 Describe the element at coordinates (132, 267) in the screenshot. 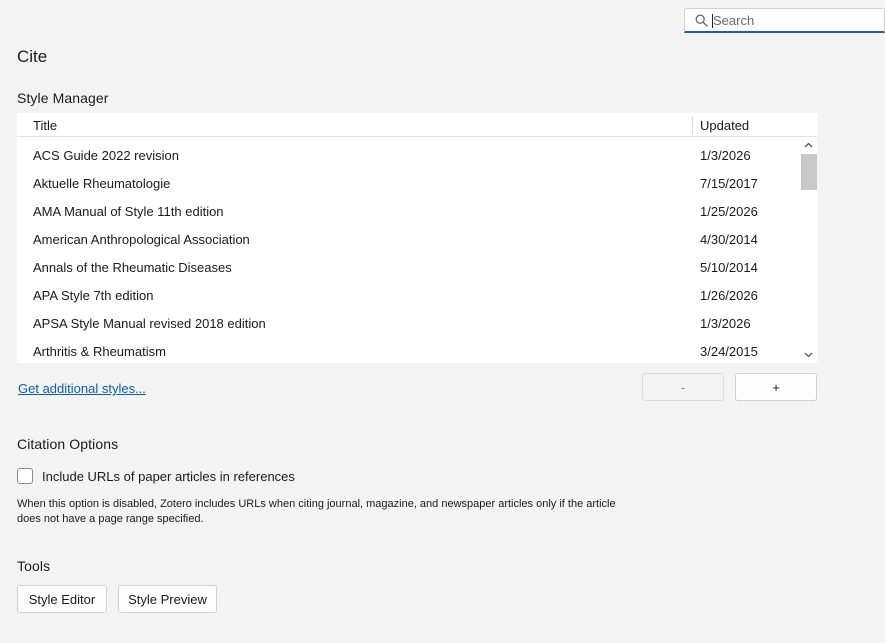

I see `row-title: Annals of the Rheumatic Diseases` at that location.